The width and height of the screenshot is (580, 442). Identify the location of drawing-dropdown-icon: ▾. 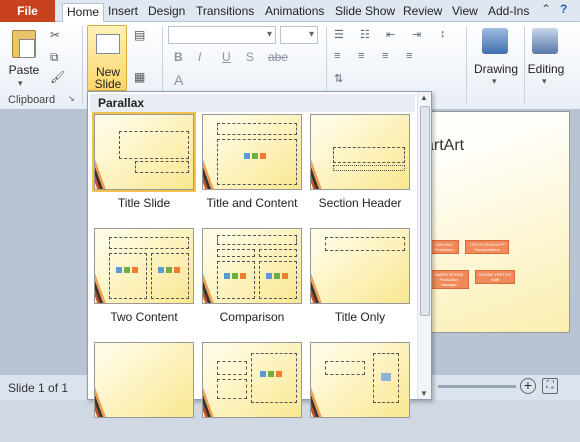
(494, 81).